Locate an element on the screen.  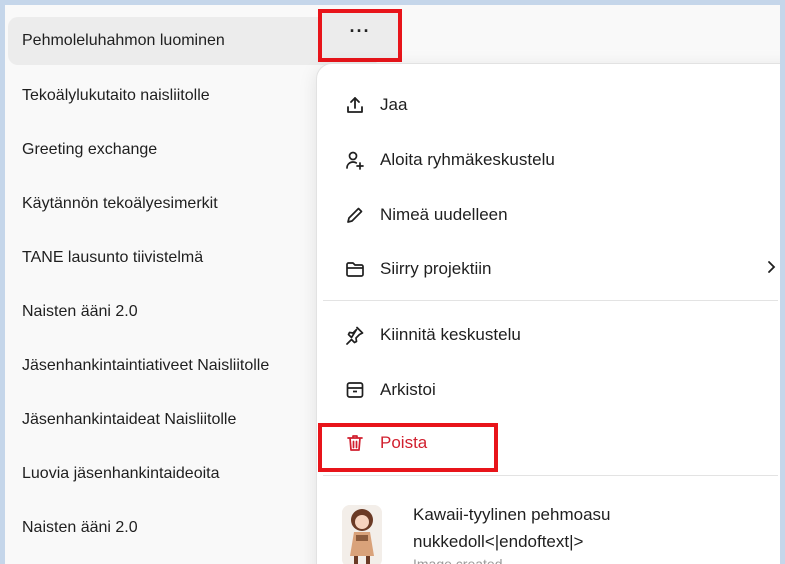
conversation-label: Jäsenhankintaideat Naisliitolle is located at coordinates (129, 419).